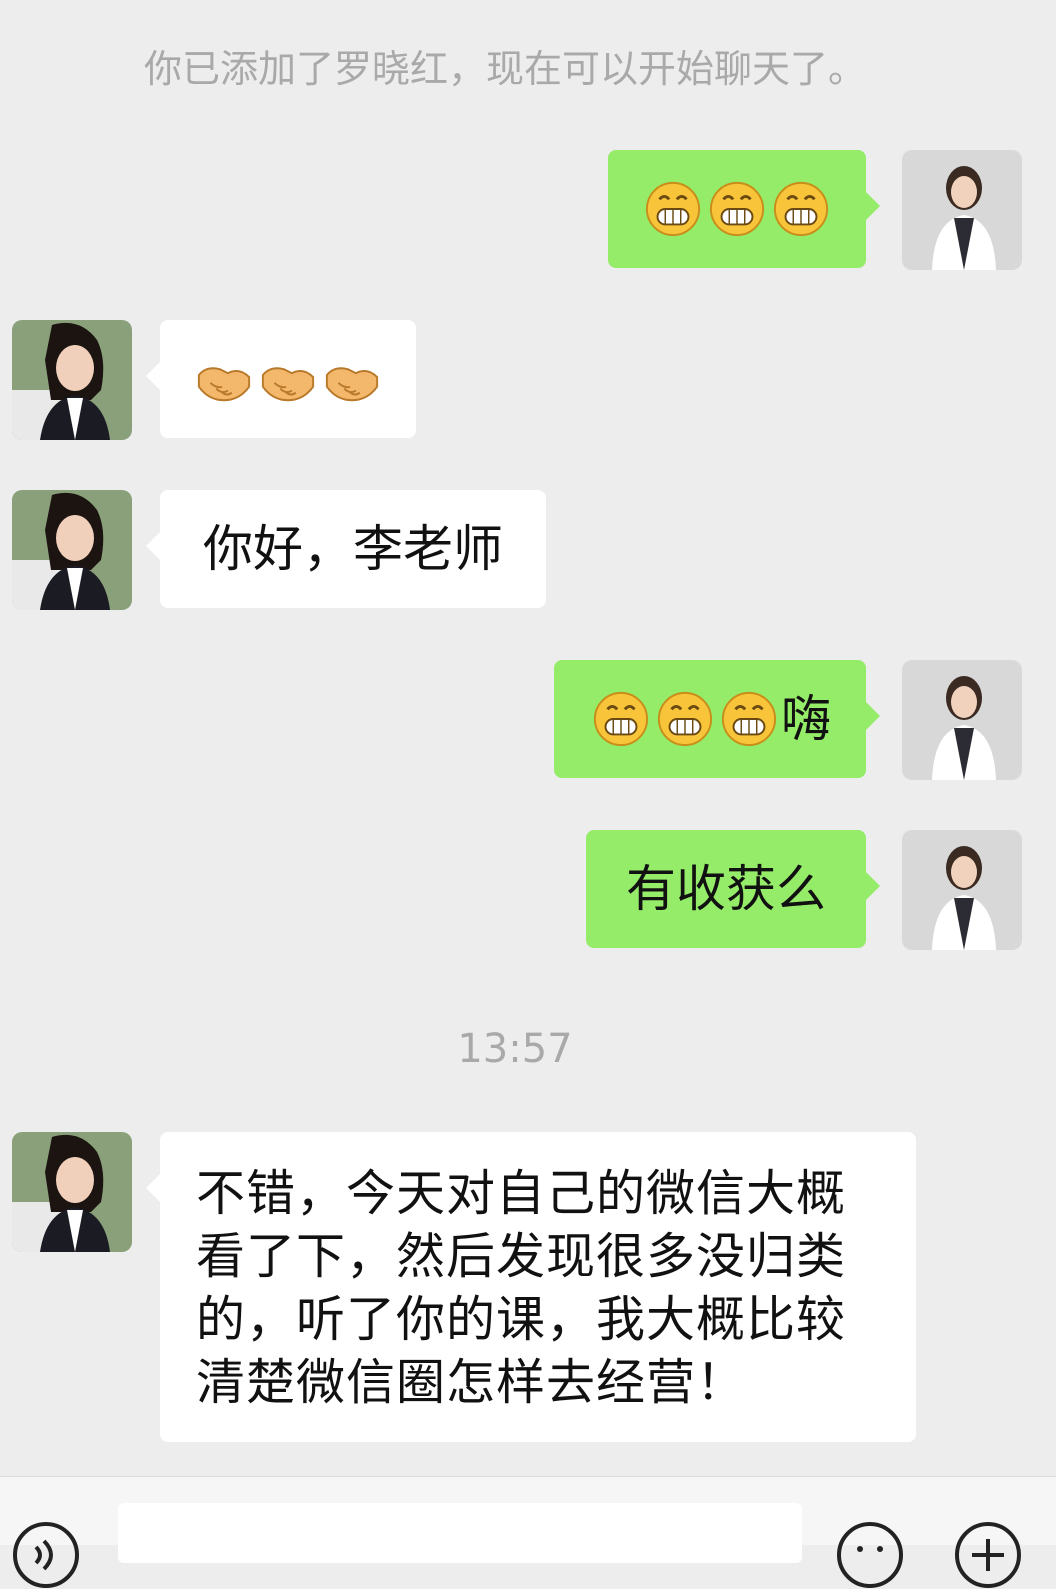  Describe the element at coordinates (471, 1382) in the screenshot. I see `message-line: 清楚微信圈怎样去经营！` at that location.